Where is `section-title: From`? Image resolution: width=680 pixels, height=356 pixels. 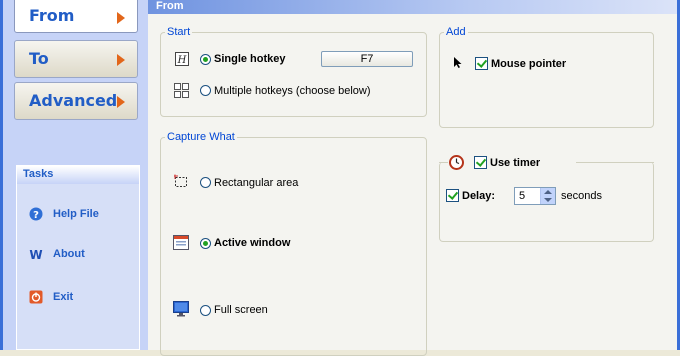 section-title: From is located at coordinates (170, 6).